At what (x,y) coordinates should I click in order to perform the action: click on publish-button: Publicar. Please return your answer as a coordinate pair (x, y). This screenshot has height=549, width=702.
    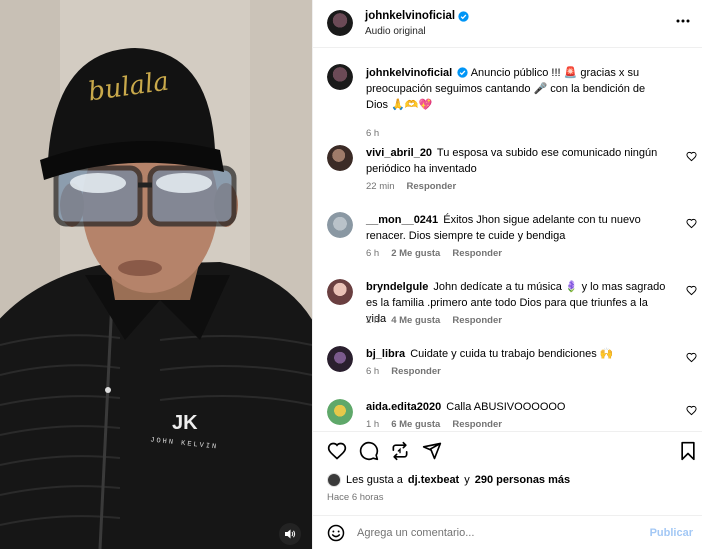
    Looking at the image, I should click on (671, 533).